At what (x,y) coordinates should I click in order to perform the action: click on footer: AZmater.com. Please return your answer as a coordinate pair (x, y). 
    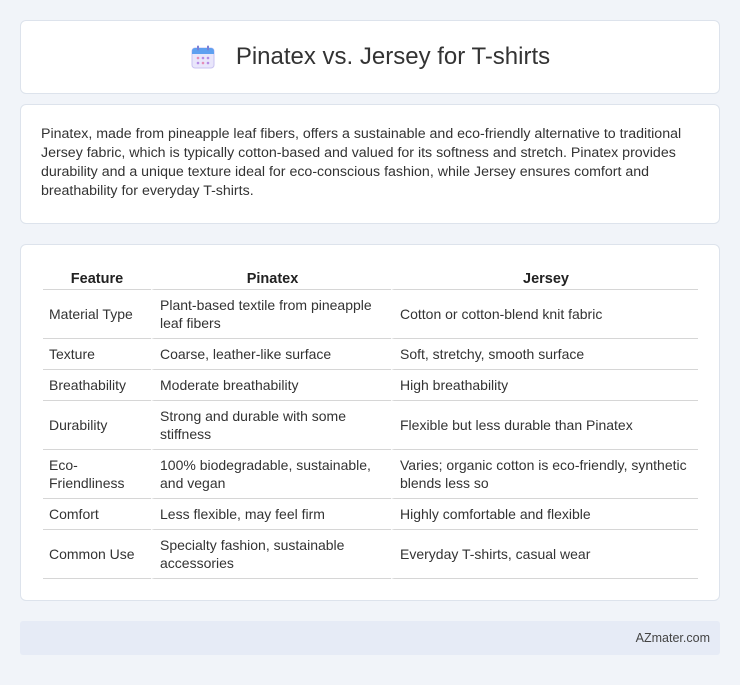
    Looking at the image, I should click on (370, 638).